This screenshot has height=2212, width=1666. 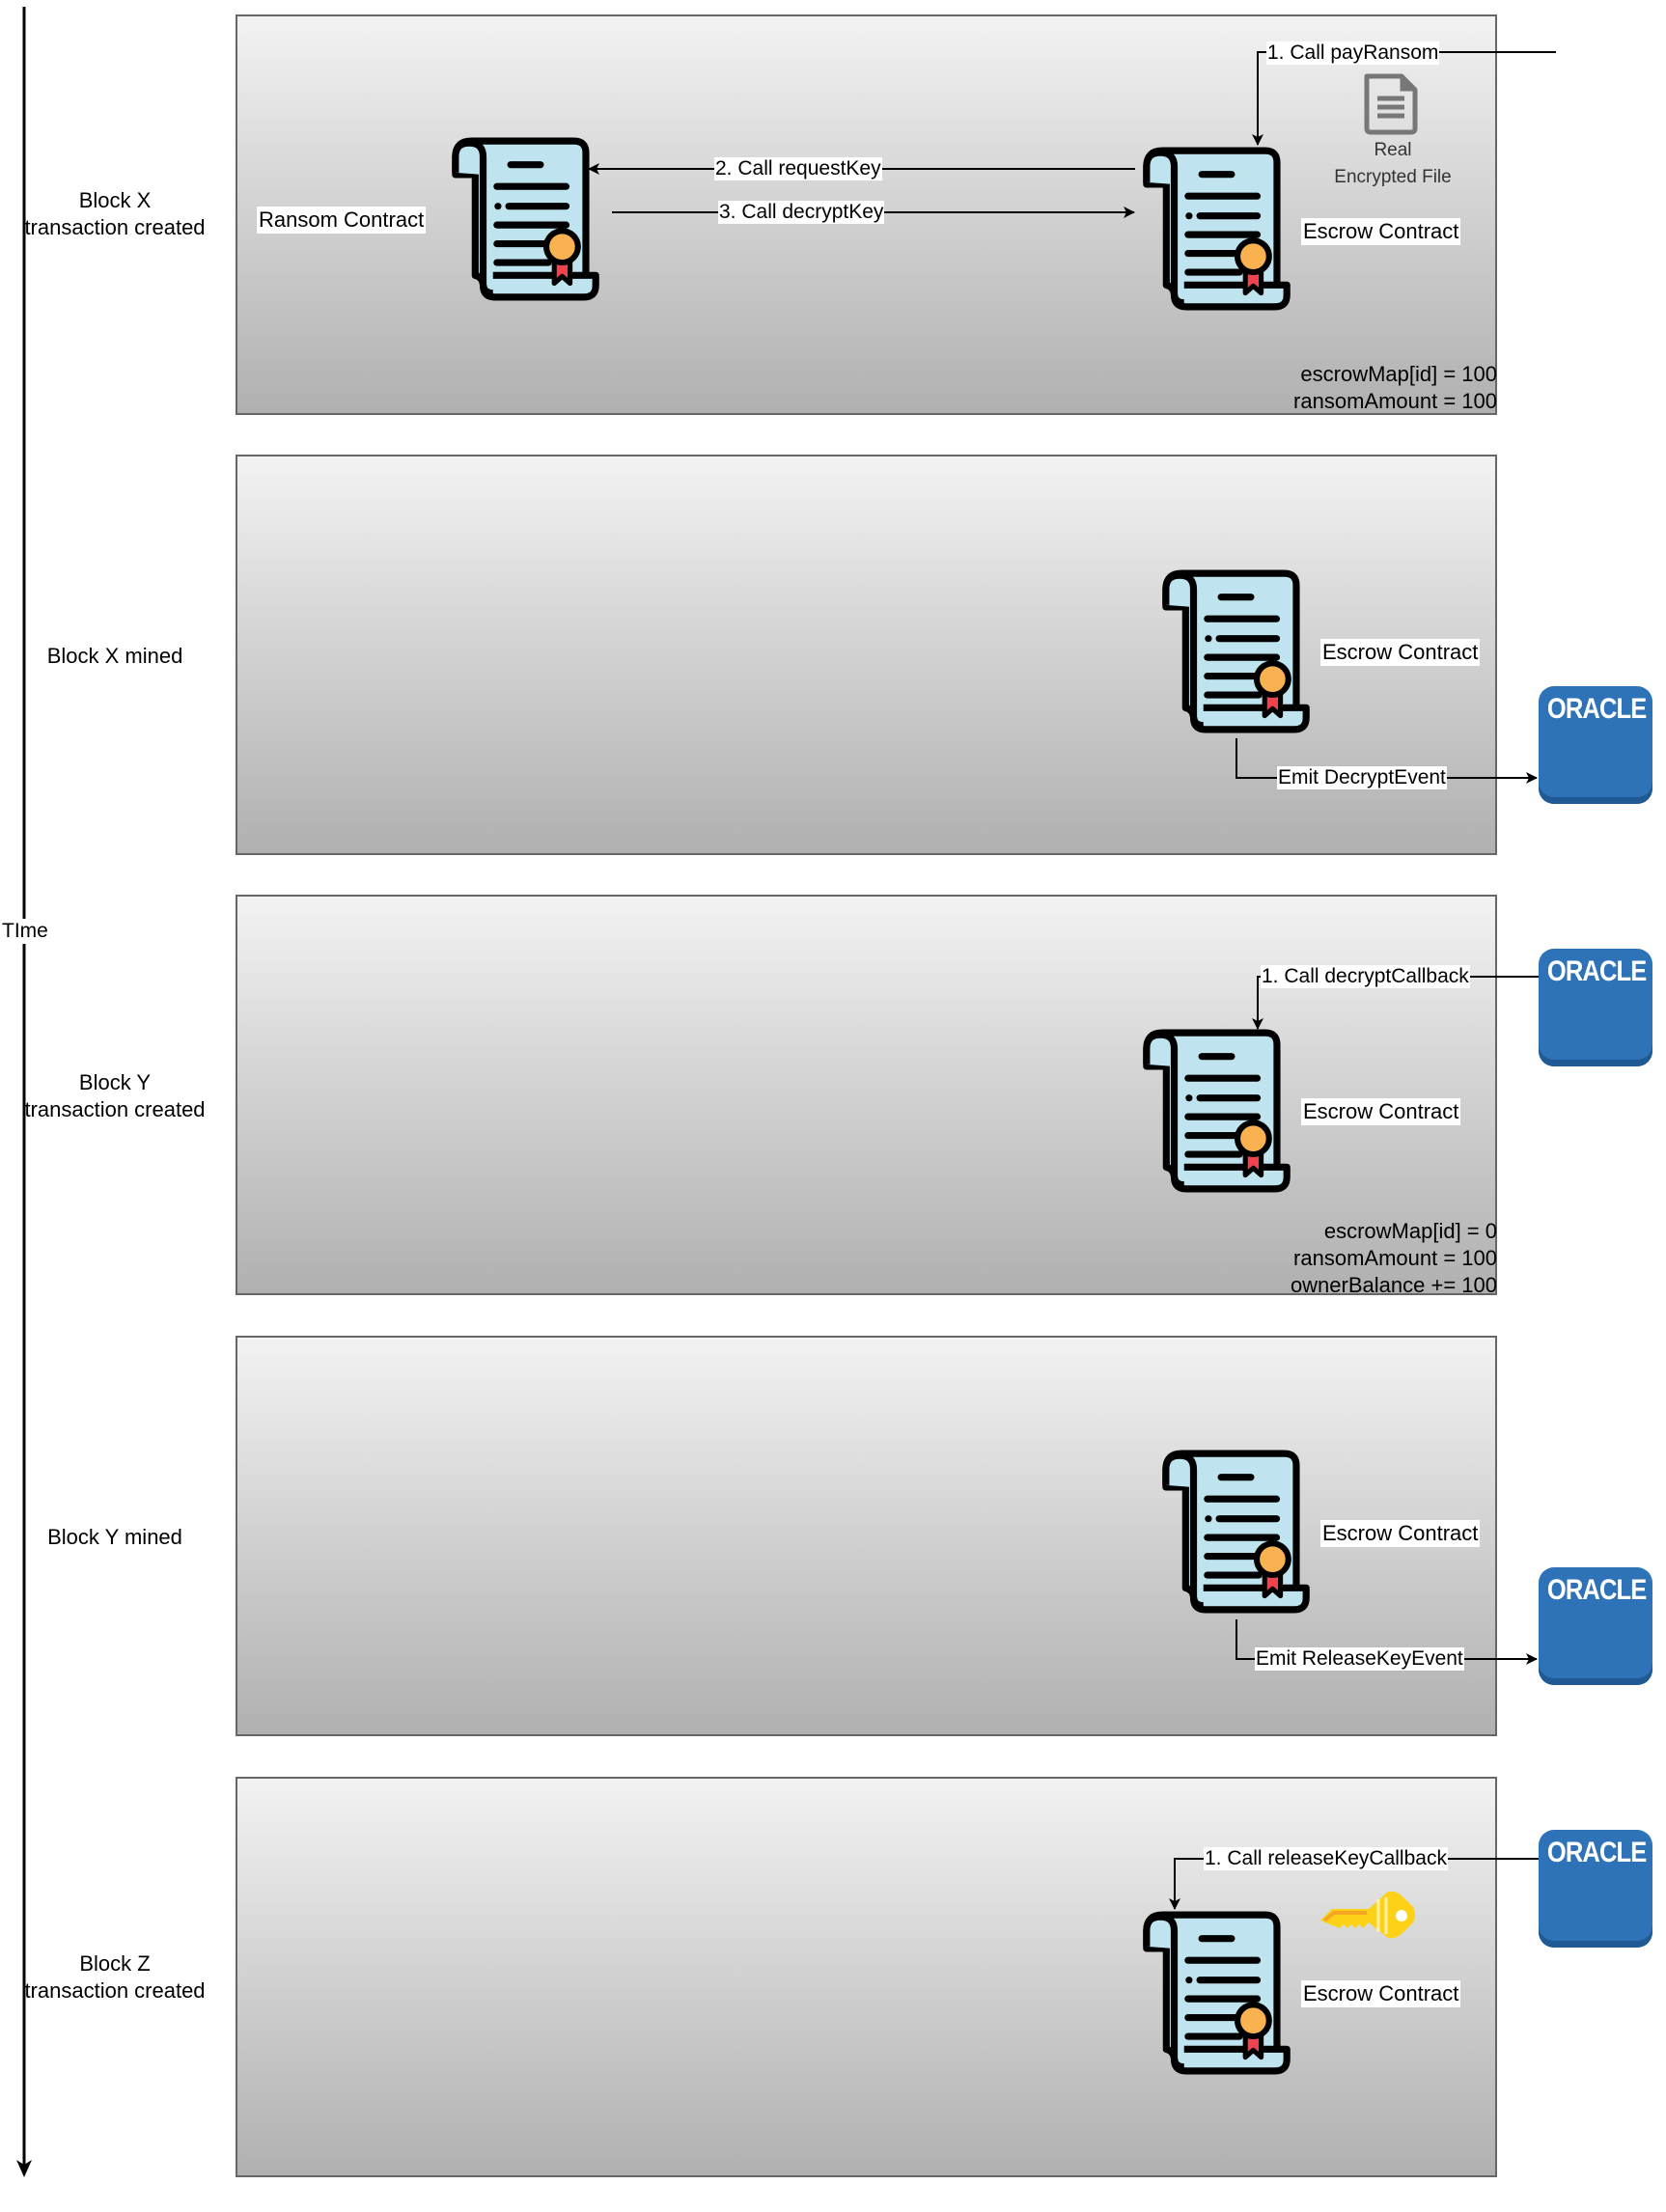 I want to click on arrow-label-request-key: 2. Call requestKey, so click(x=798, y=168).